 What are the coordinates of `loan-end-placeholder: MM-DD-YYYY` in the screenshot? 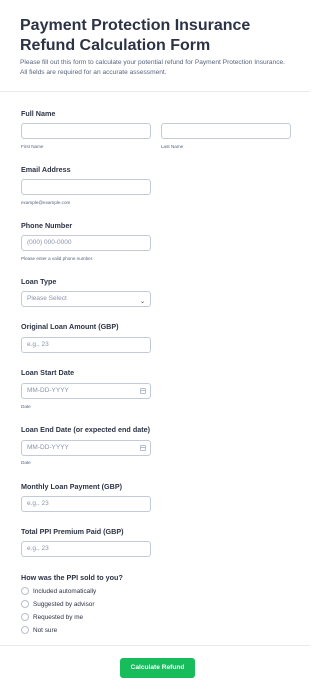 It's located at (48, 447).